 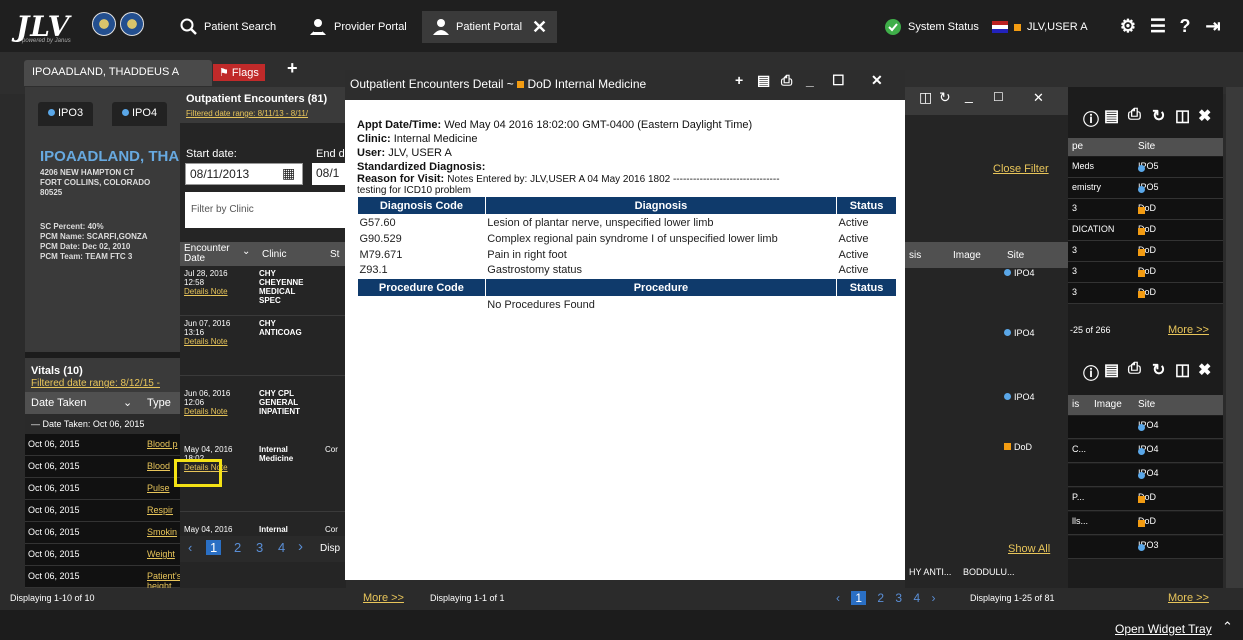 I want to click on close-filter-link: Close Filter, so click(x=1021, y=169).